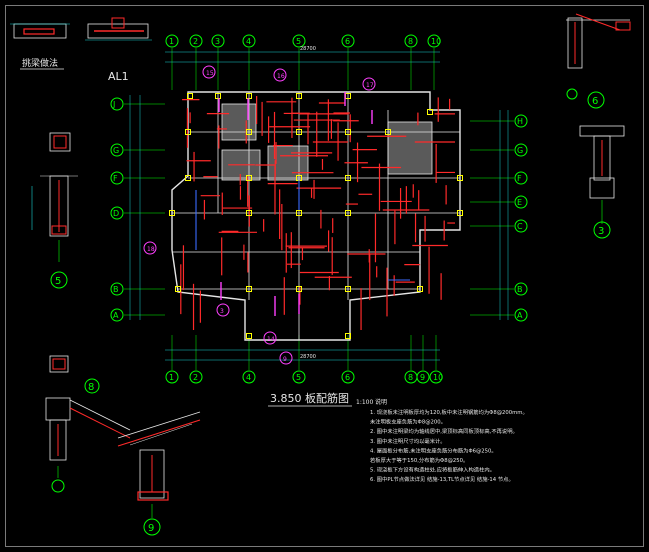 The width and height of the screenshot is (649, 552). What do you see at coordinates (298, 377) in the screenshot?
I see `axis-label-bottom: 5` at bounding box center [298, 377].